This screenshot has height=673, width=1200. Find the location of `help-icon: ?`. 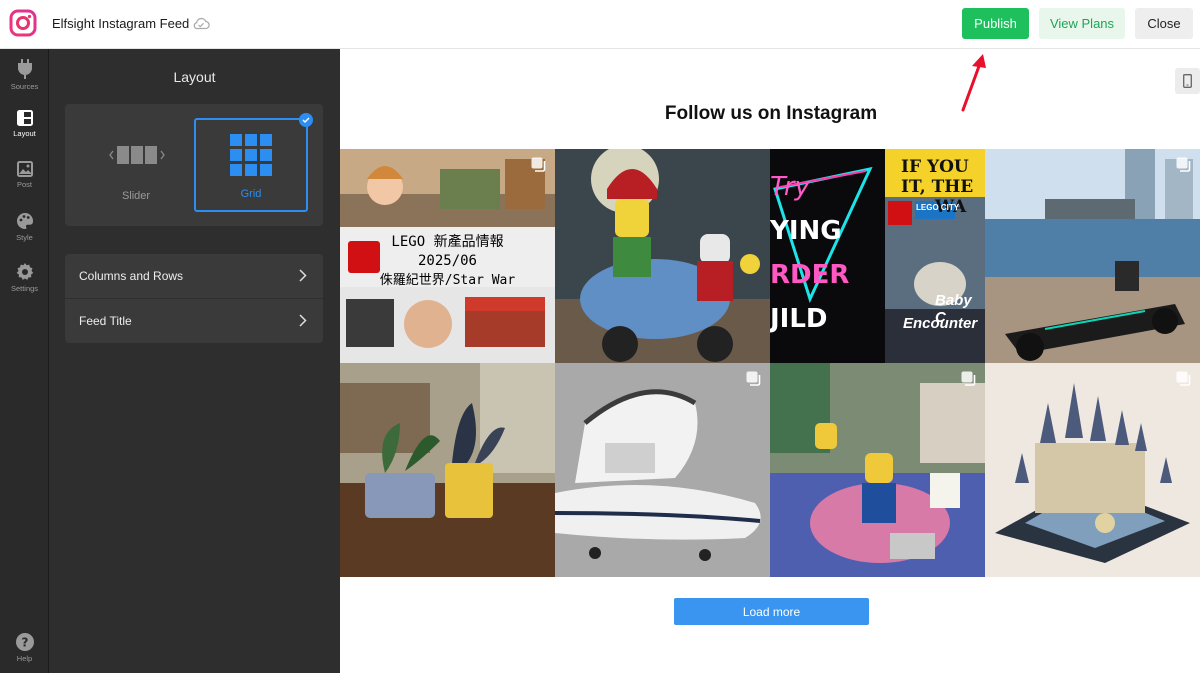

help-icon: ? is located at coordinates (24, 642).